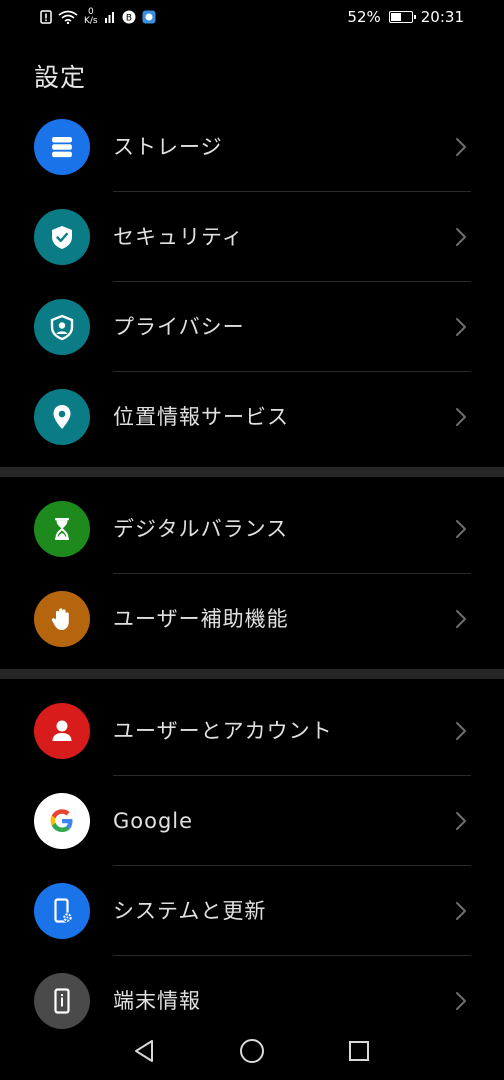 The width and height of the screenshot is (504, 1080). Describe the element at coordinates (62, 619) in the screenshot. I see `hand-icon` at that location.